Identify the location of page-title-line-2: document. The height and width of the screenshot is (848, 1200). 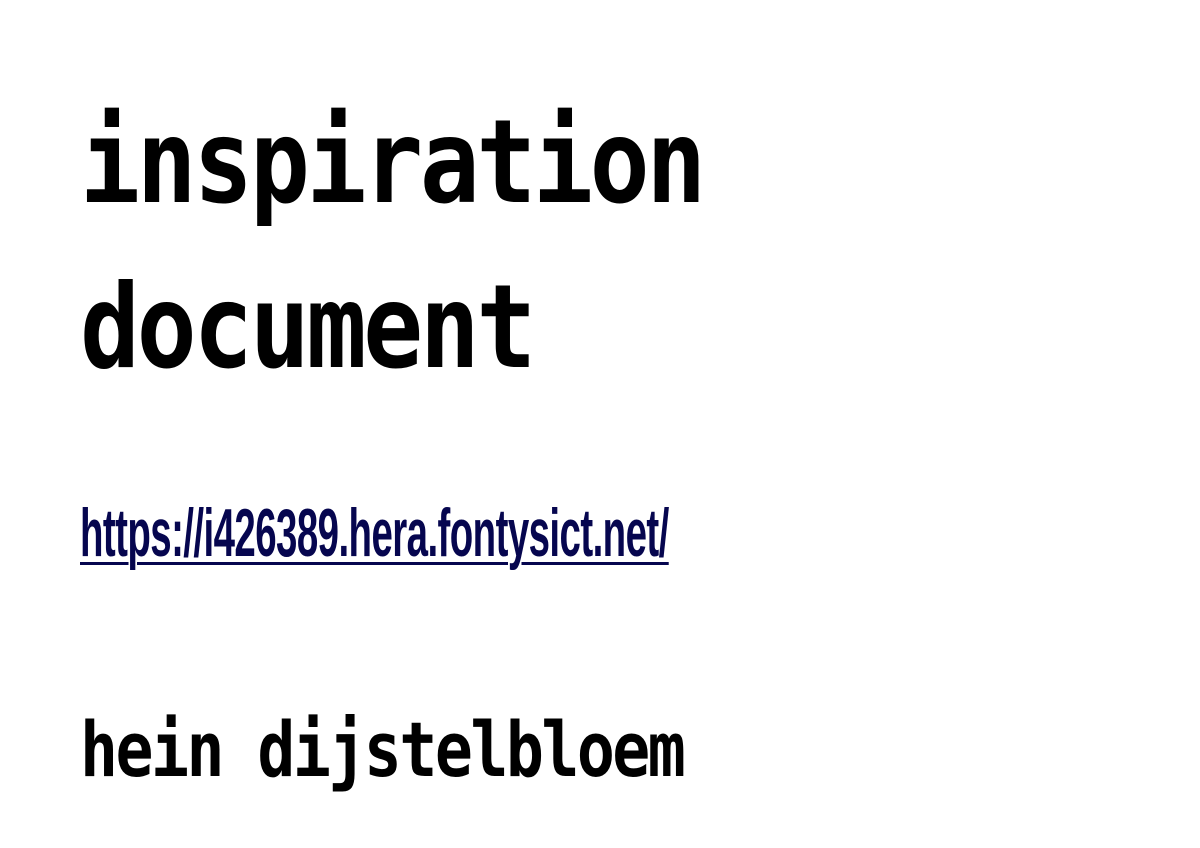
(308, 327).